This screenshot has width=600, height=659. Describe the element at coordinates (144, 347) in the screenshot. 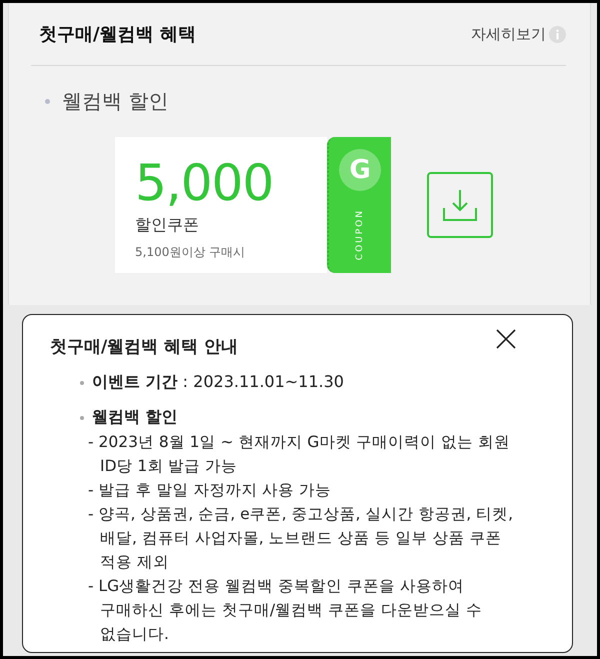

I see `popup-title: 첫구매/웰컴백 혜택 안내` at that location.